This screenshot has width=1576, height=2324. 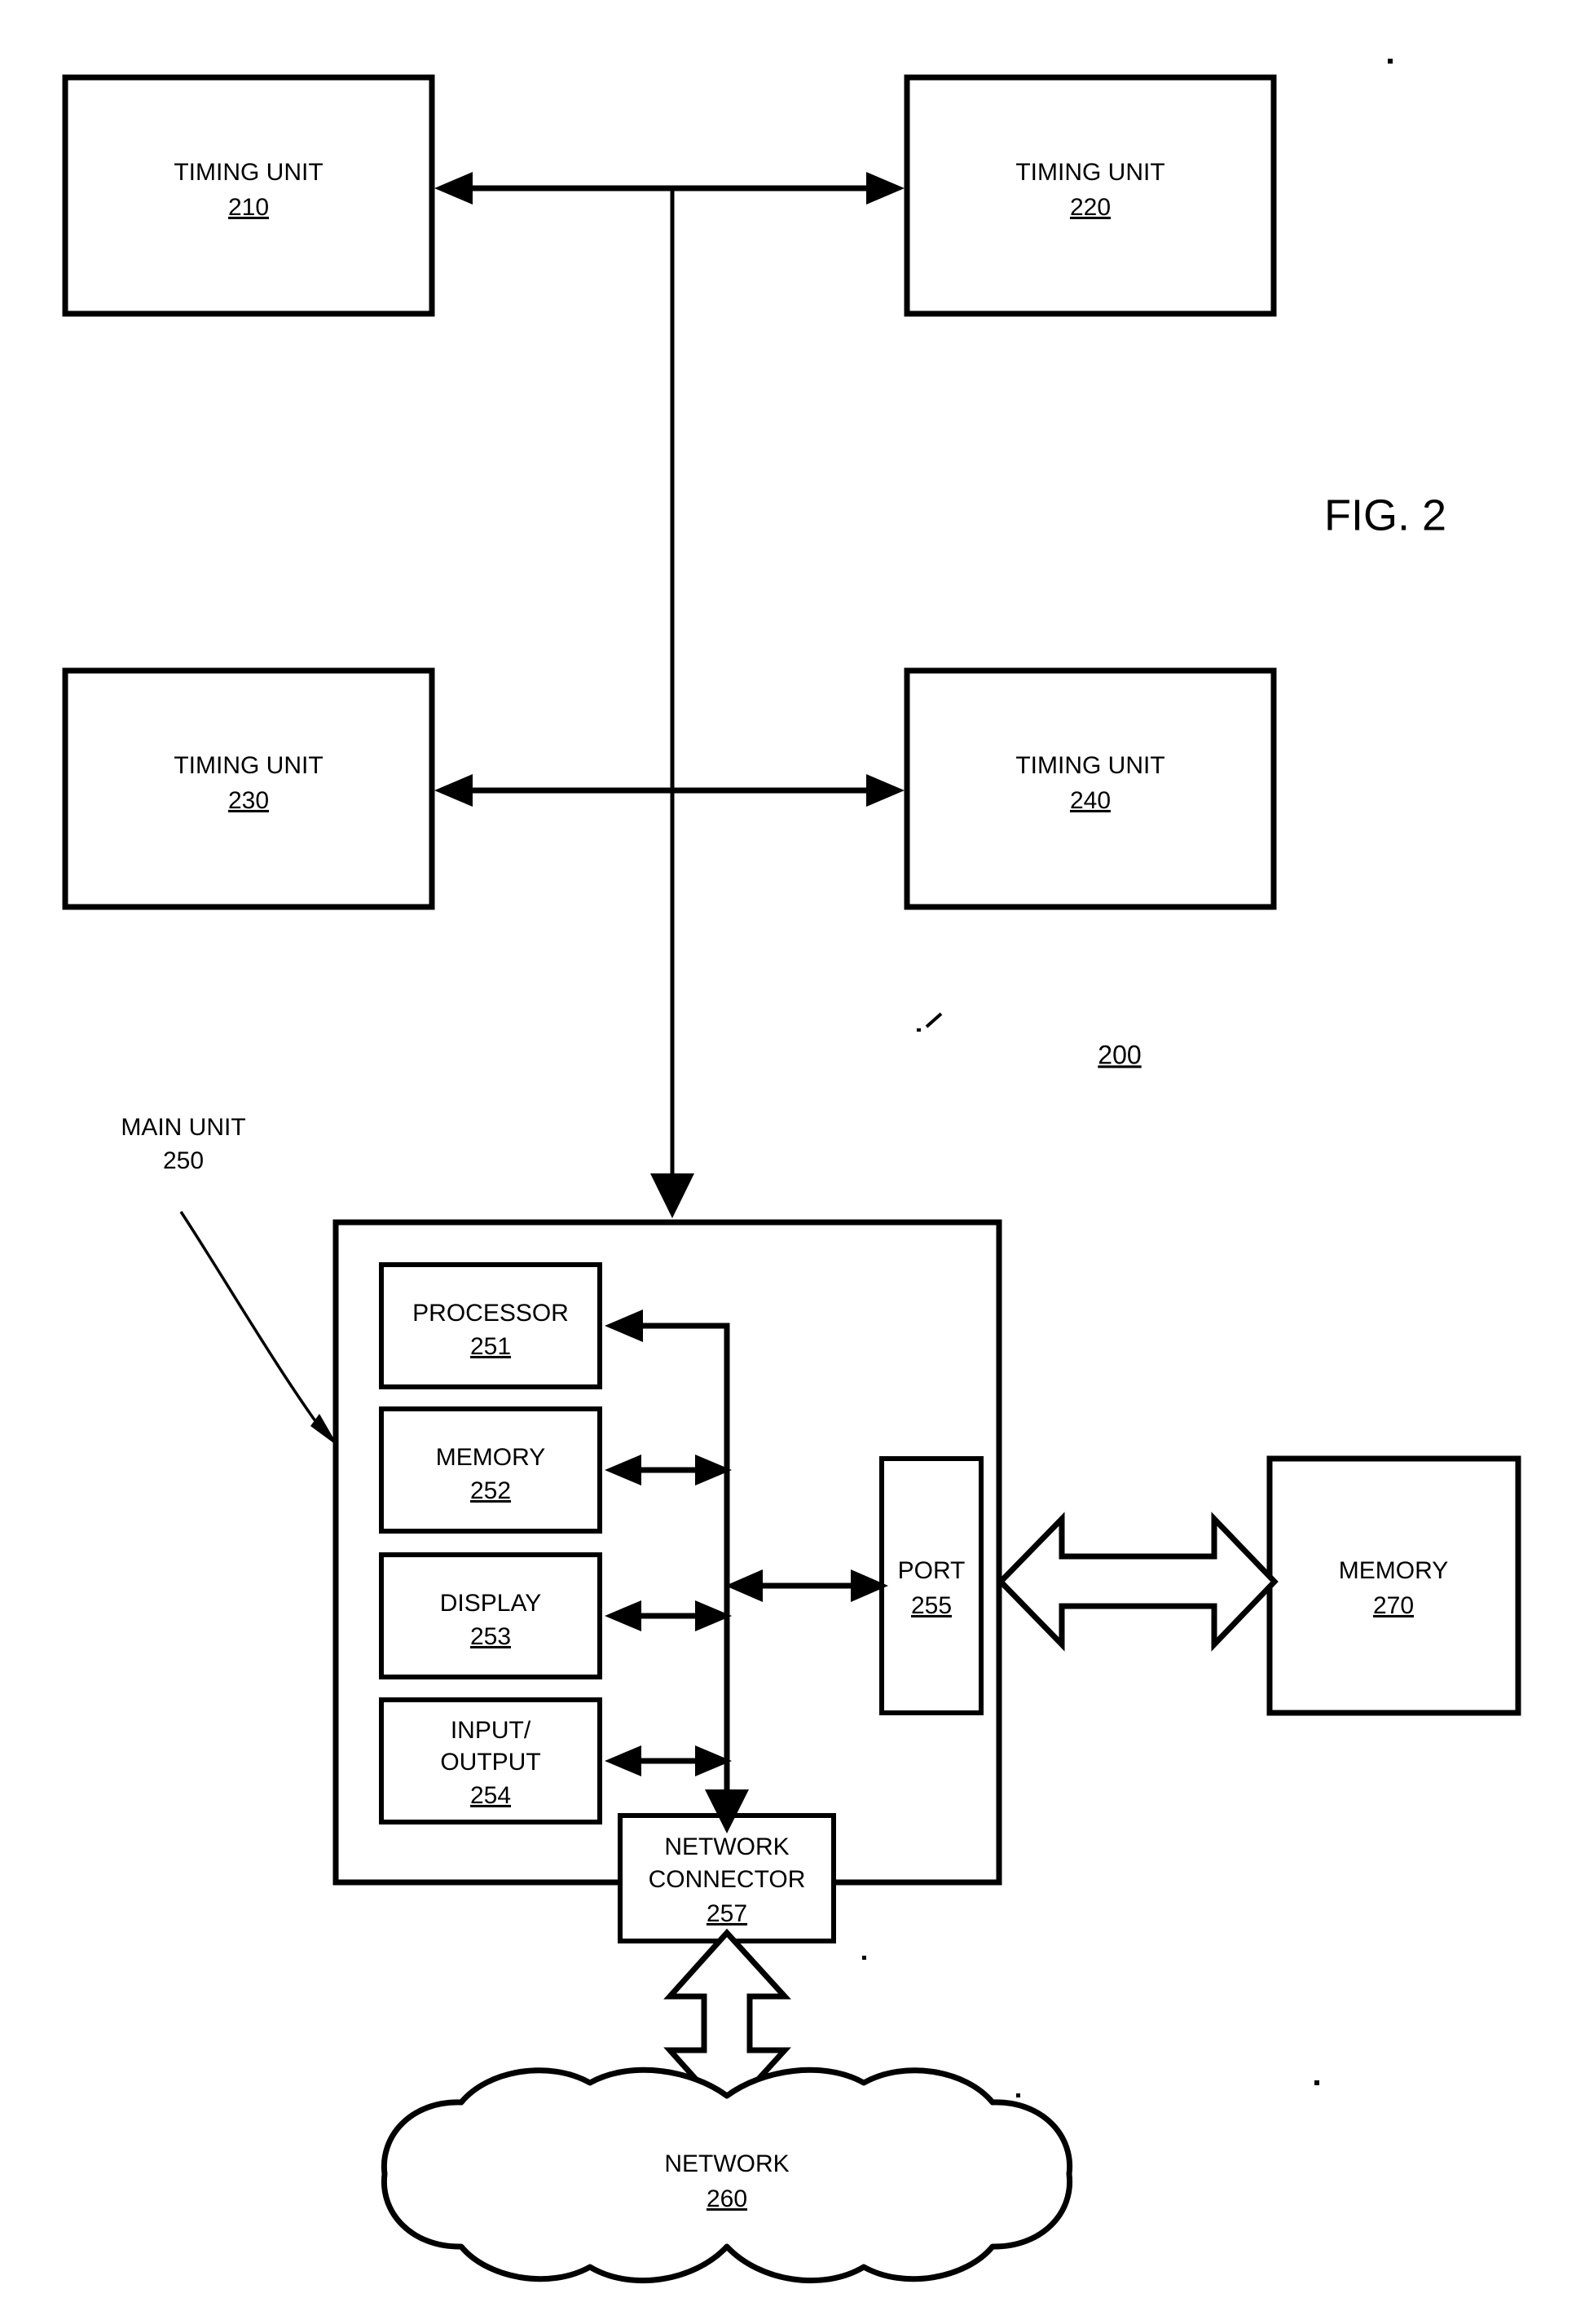 I want to click on timing-unit-240: TIMING UNIT 240, so click(x=1090, y=789).